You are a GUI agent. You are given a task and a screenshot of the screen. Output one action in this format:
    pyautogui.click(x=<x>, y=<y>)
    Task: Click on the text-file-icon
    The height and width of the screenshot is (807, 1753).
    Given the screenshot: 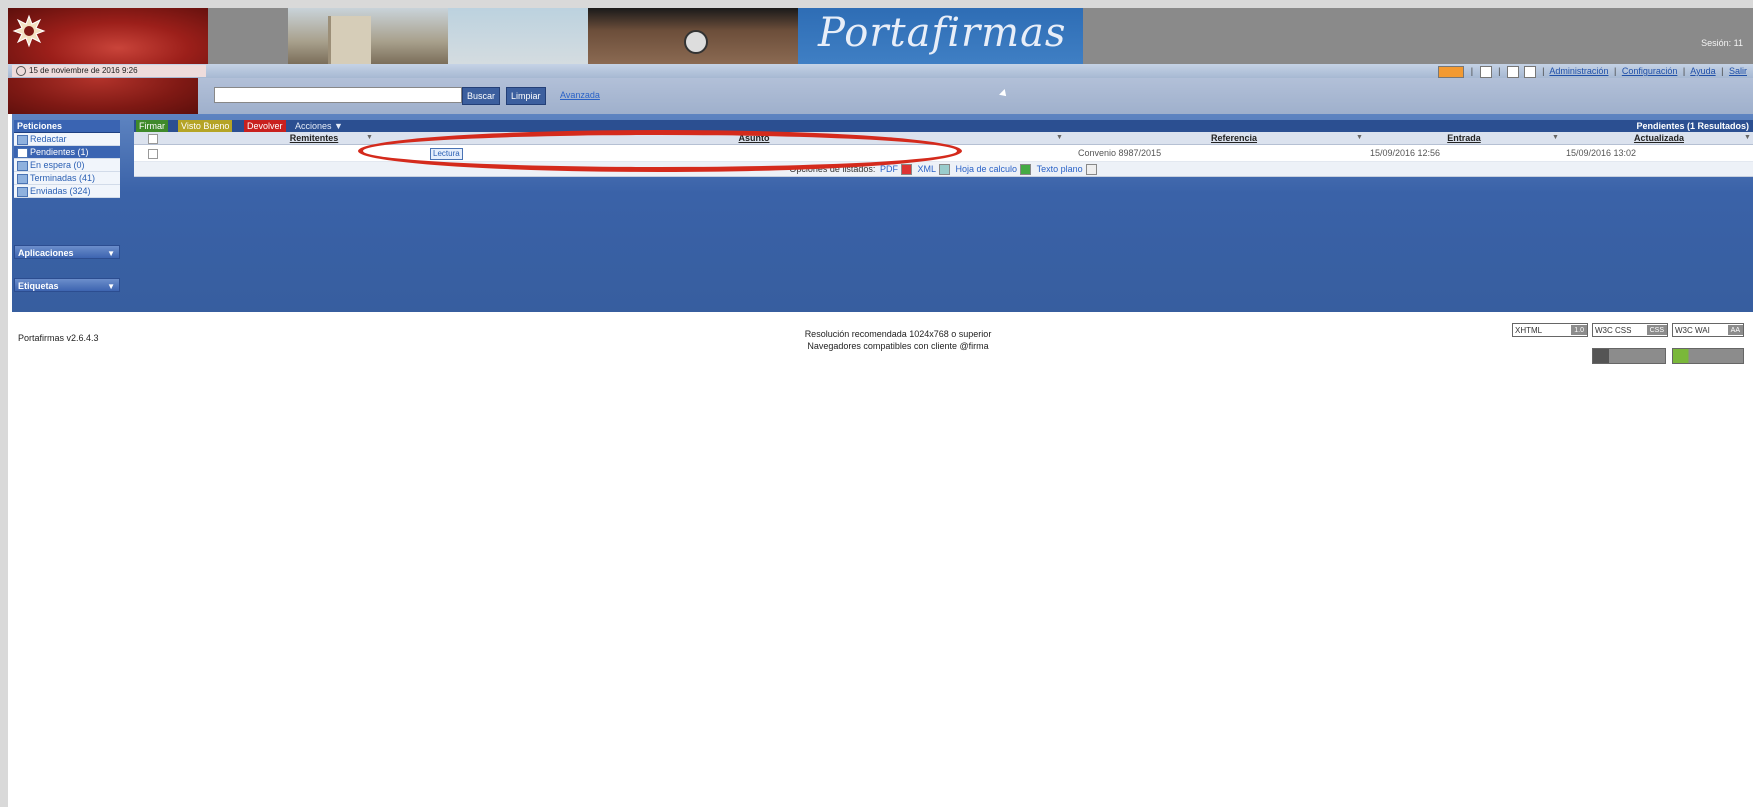 What is the action you would take?
    pyautogui.click(x=1091, y=170)
    